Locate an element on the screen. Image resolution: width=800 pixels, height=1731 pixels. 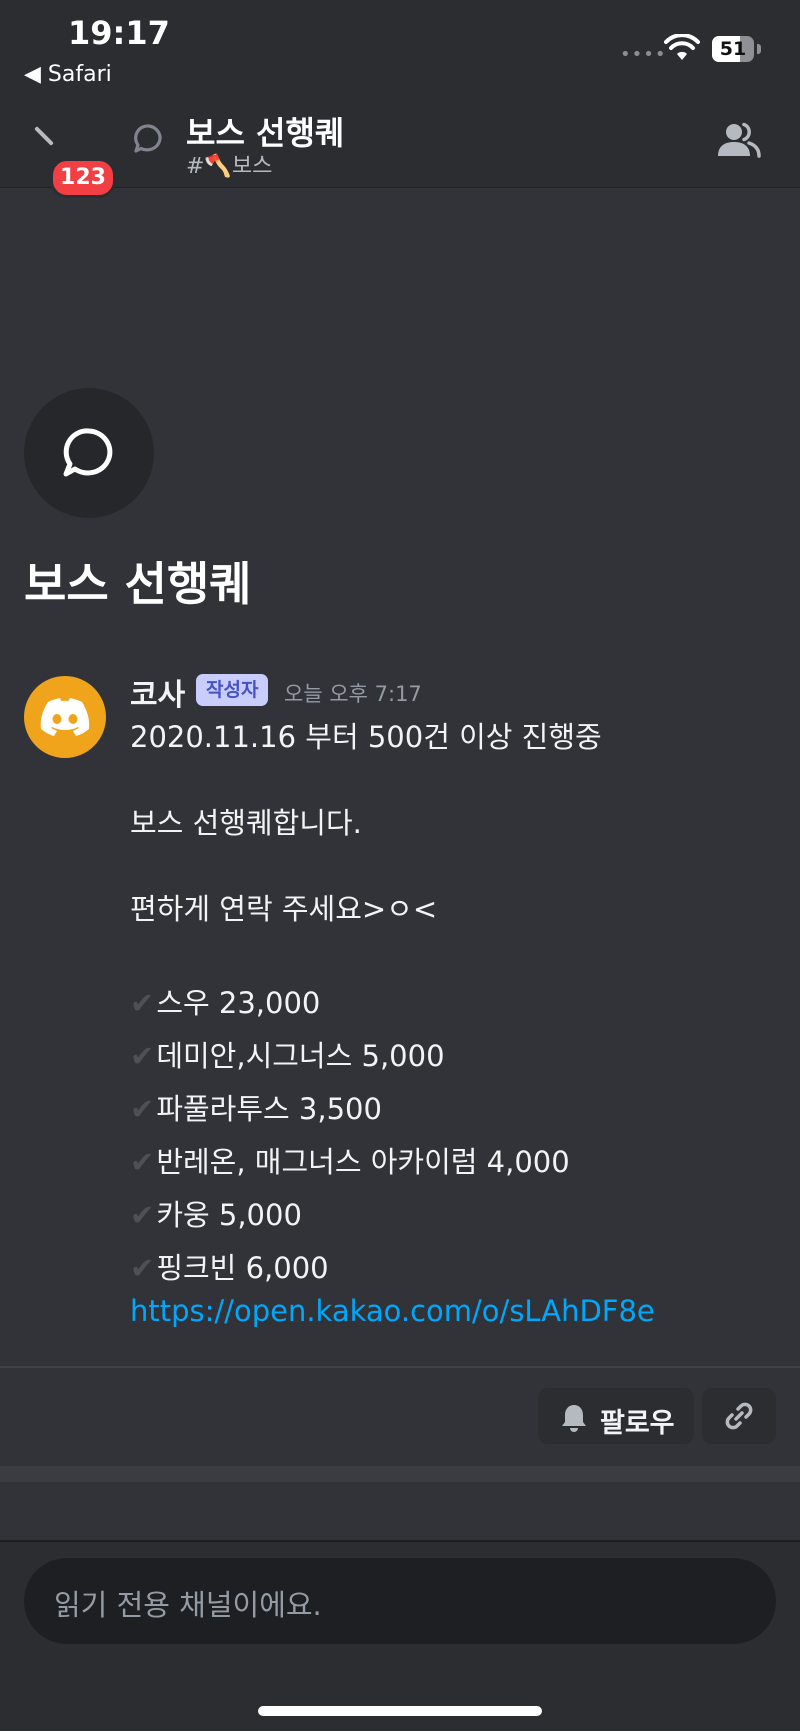
back-button: 123 is located at coordinates (72, 156).